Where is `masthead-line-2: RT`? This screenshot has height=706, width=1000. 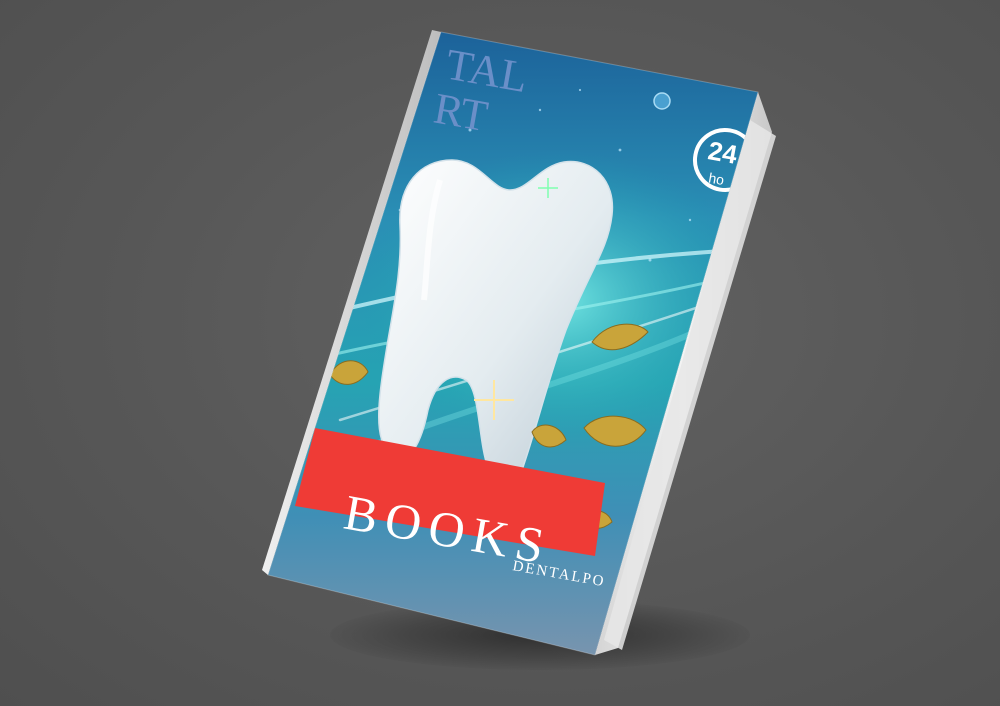 masthead-line-2: RT is located at coordinates (460, 113).